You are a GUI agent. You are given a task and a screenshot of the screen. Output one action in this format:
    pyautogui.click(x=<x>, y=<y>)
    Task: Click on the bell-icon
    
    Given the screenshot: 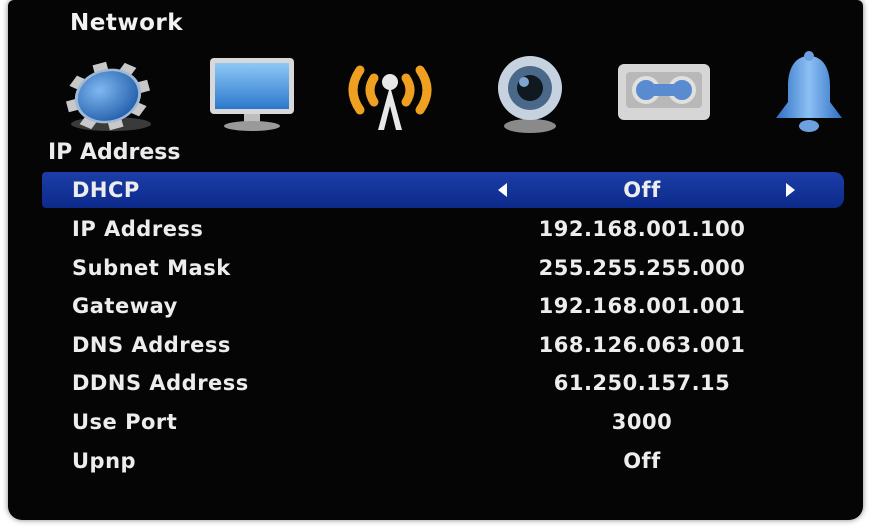 What is the action you would take?
    pyautogui.click(x=809, y=91)
    